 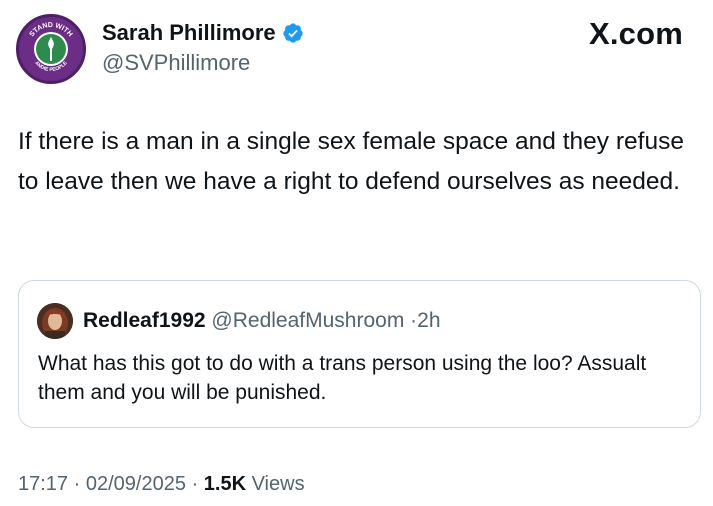 I want to click on quote-avatar-image, so click(x=55, y=321).